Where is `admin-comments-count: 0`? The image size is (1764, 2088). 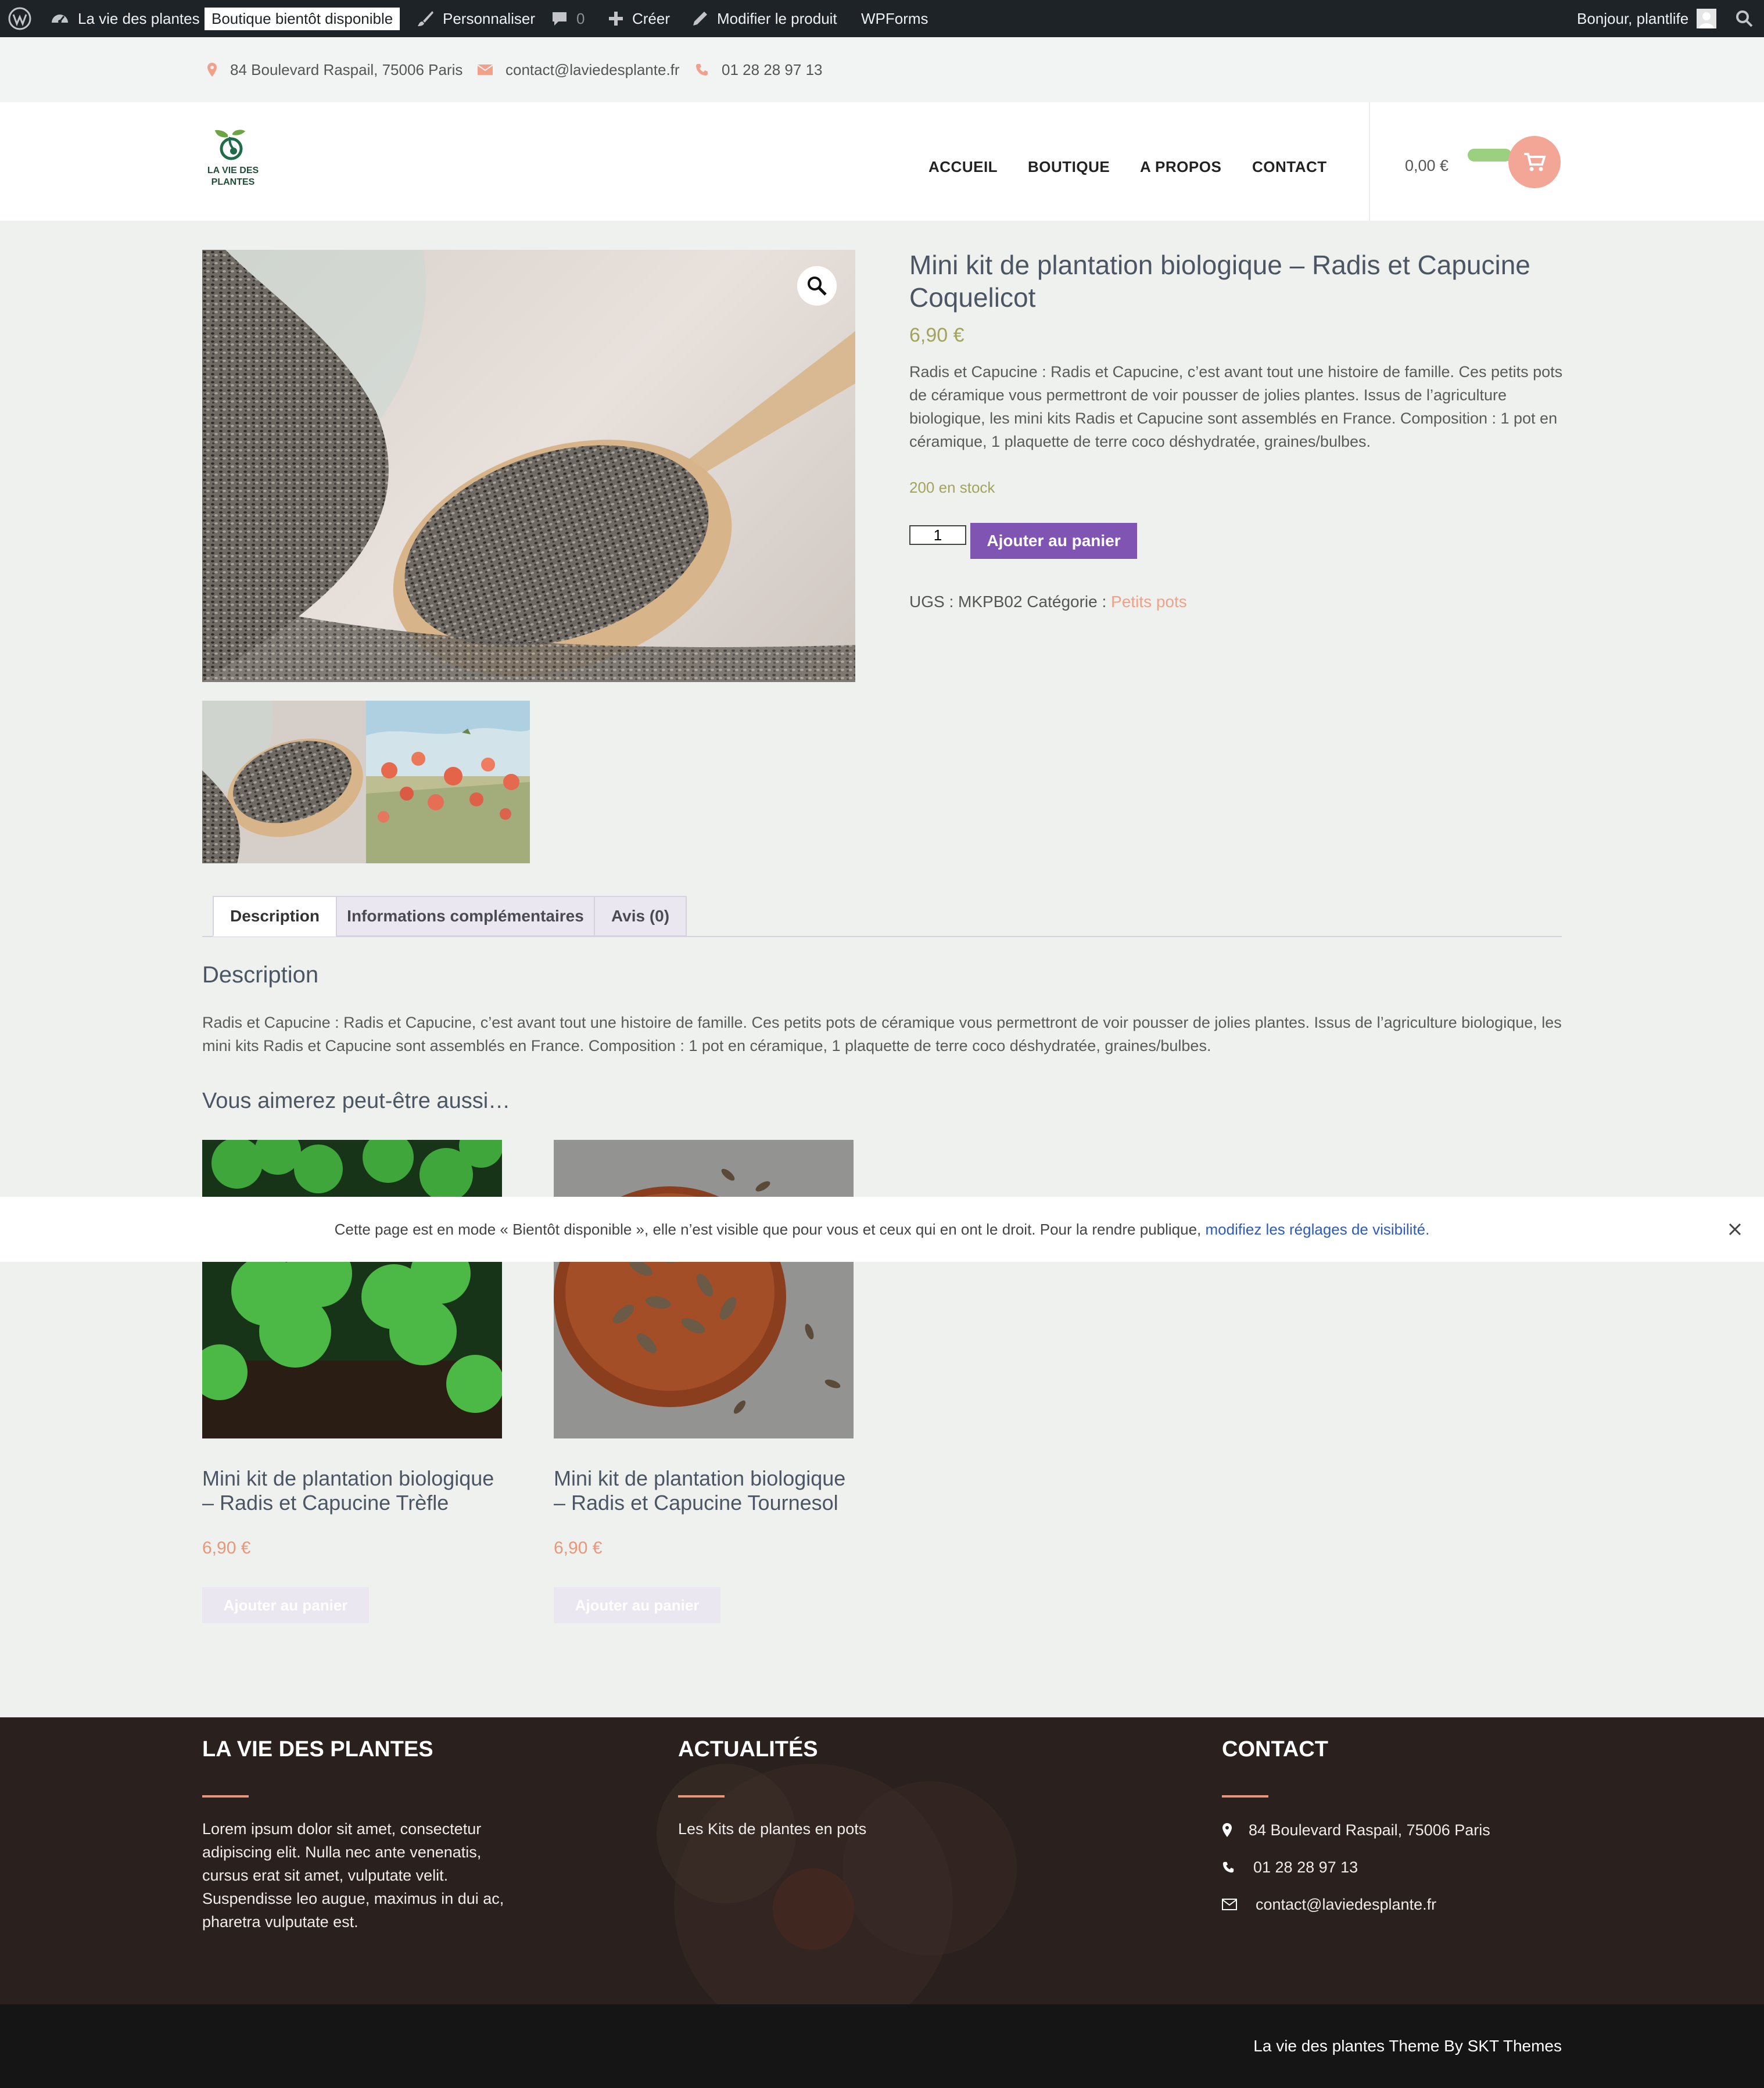 admin-comments-count: 0 is located at coordinates (580, 18).